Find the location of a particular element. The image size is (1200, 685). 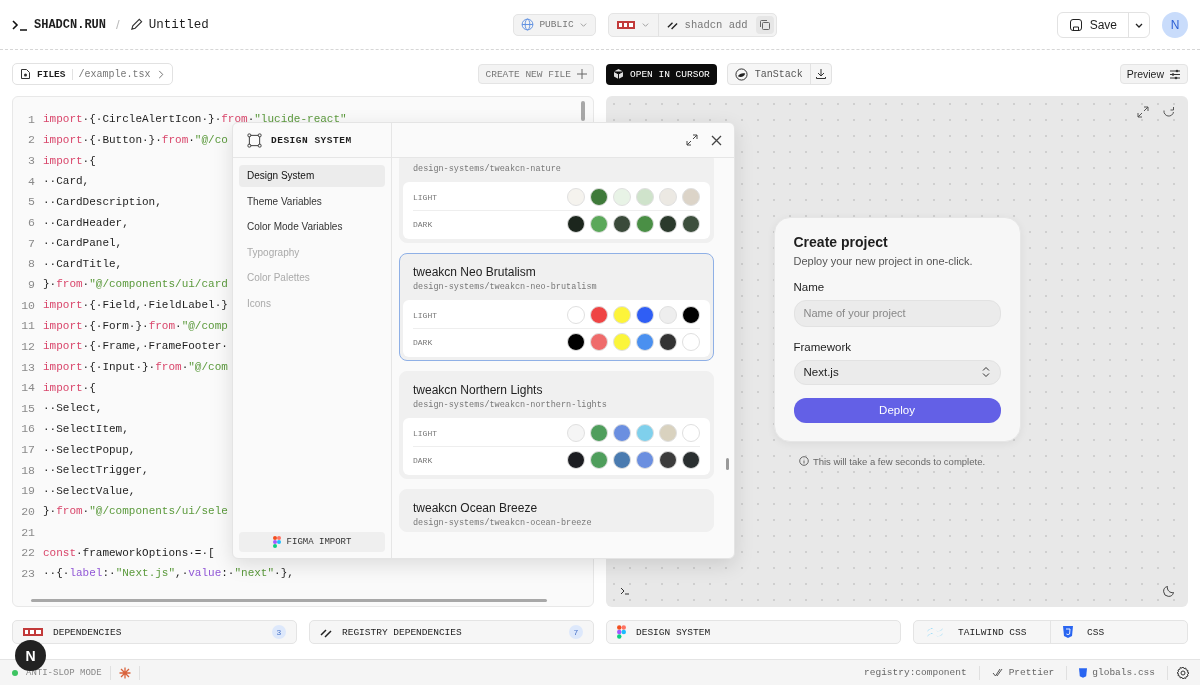

code-line: ··{·label:·"Next.js",·value:·"next"·}, is located at coordinates (168, 573).